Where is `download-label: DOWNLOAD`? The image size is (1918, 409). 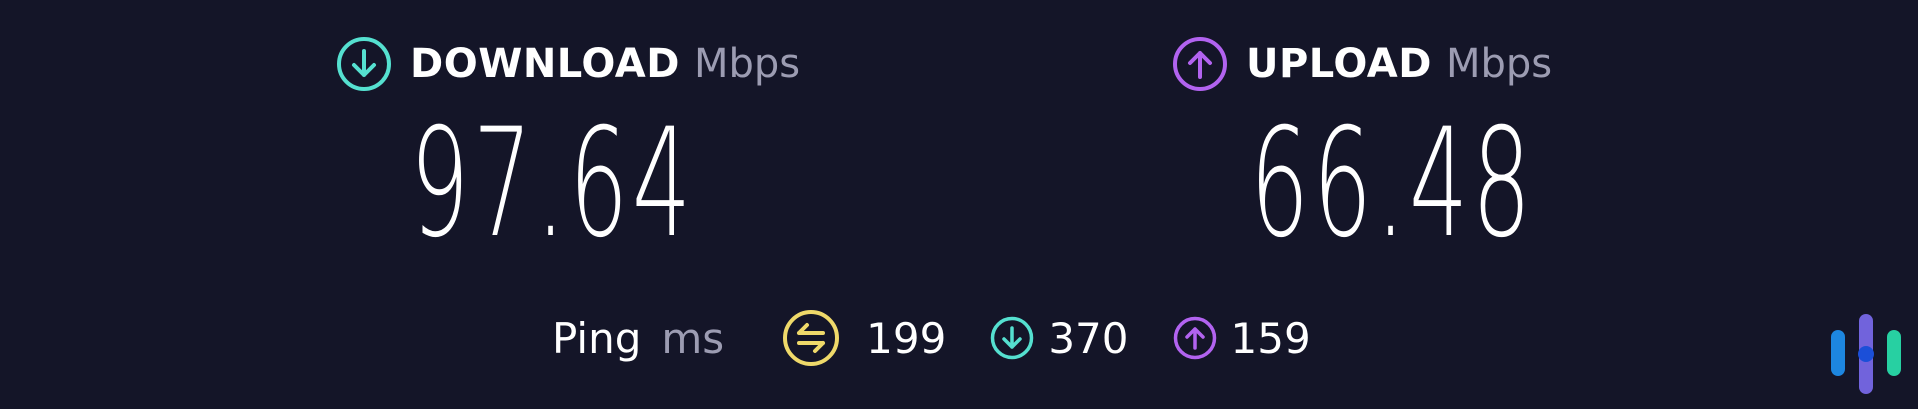
download-label: DOWNLOAD is located at coordinates (545, 64).